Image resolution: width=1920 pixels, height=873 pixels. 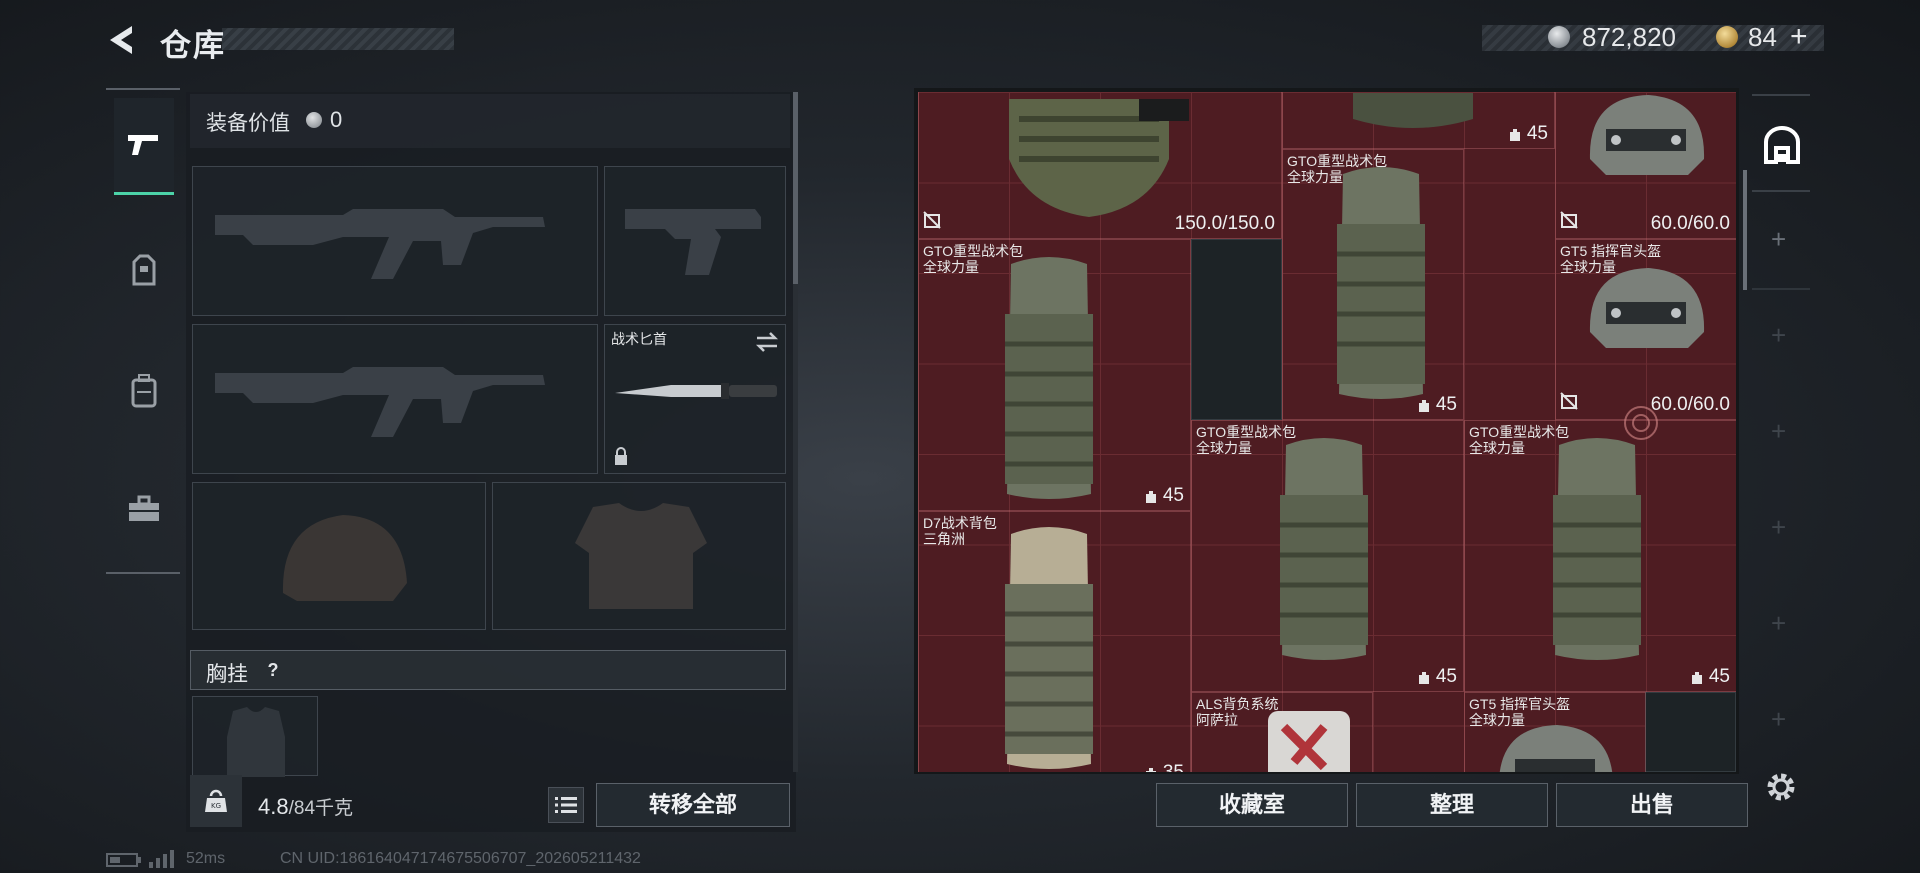 What do you see at coordinates (256, 742) in the screenshot?
I see `vest-silhouette-icon` at bounding box center [256, 742].